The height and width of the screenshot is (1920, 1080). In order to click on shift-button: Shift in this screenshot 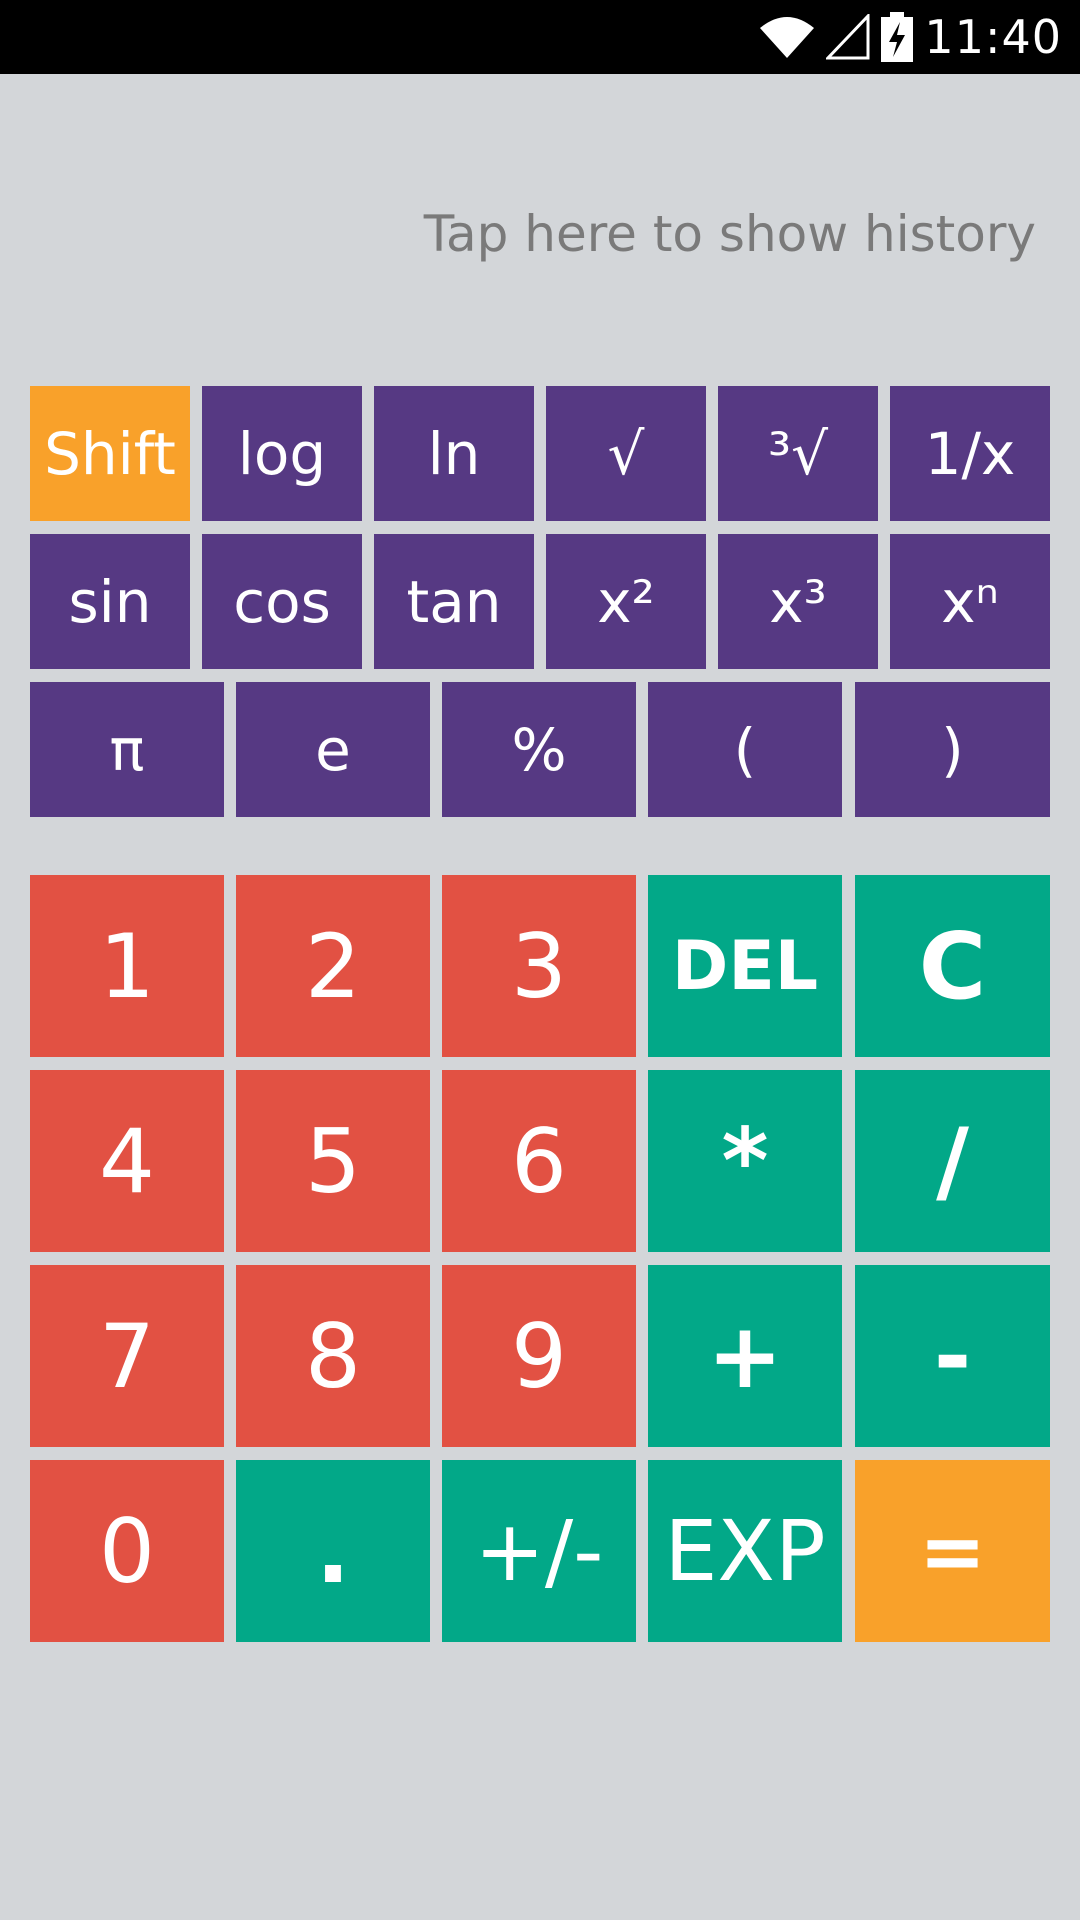, I will do `click(110, 453)`.